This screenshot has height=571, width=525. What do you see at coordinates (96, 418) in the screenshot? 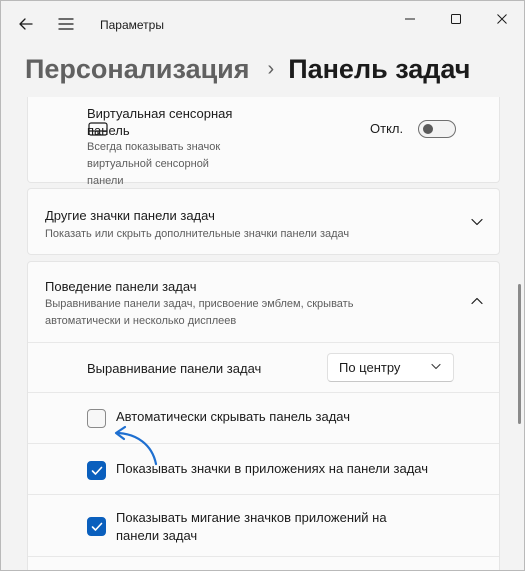
I see `autohide-checkbox` at bounding box center [96, 418].